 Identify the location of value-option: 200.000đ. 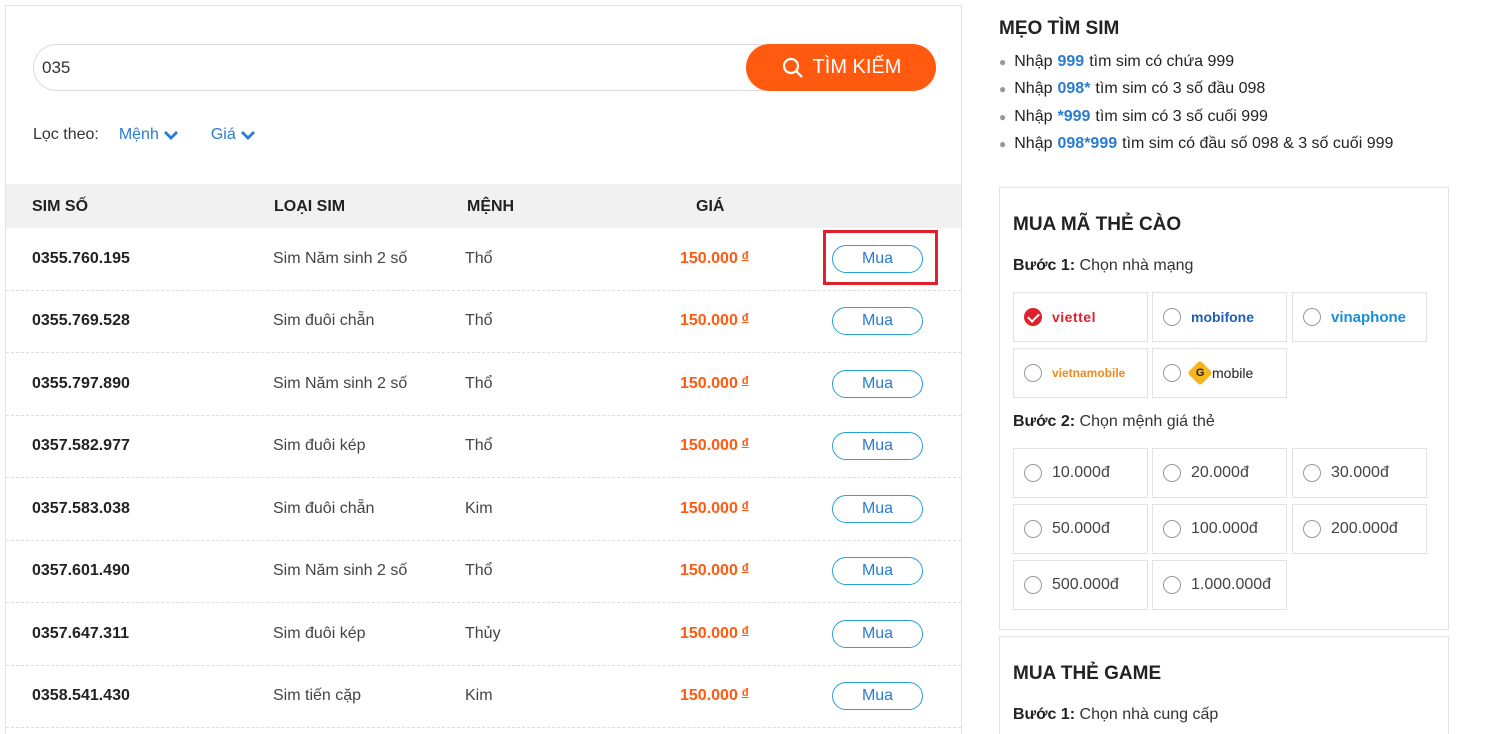
(1359, 529).